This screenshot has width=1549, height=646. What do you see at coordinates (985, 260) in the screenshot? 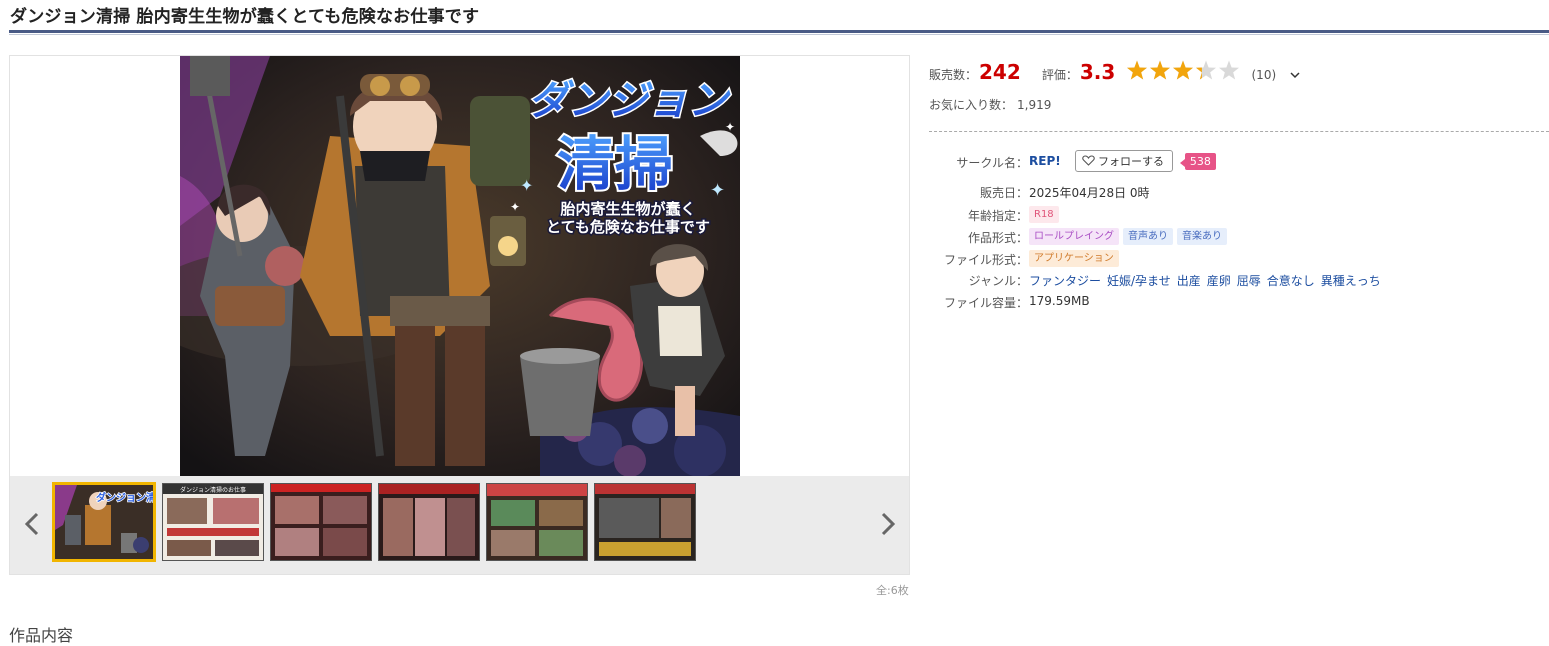
I see `file-format-label: ファイル形式：` at bounding box center [985, 260].